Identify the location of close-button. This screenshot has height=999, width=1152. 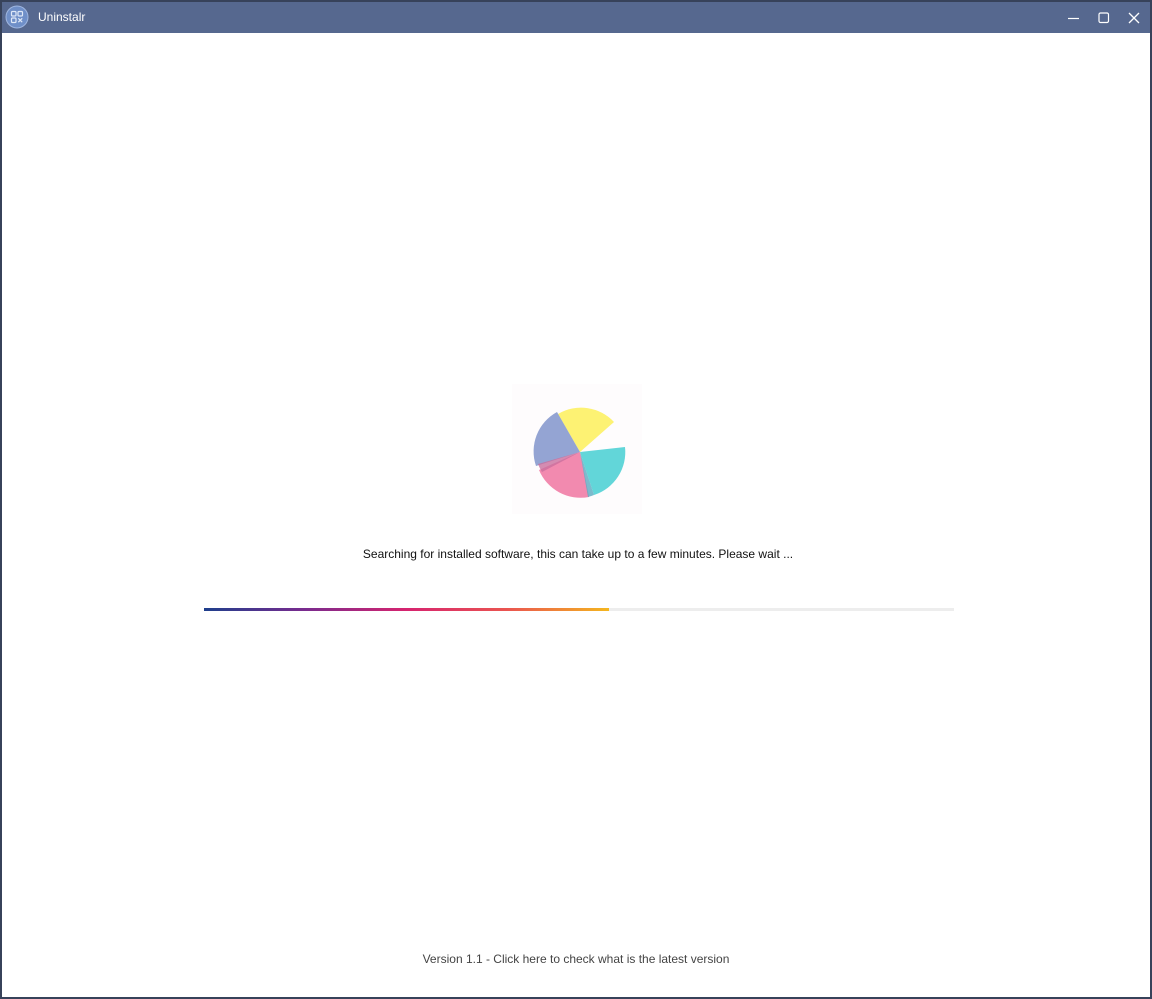
(1134, 17).